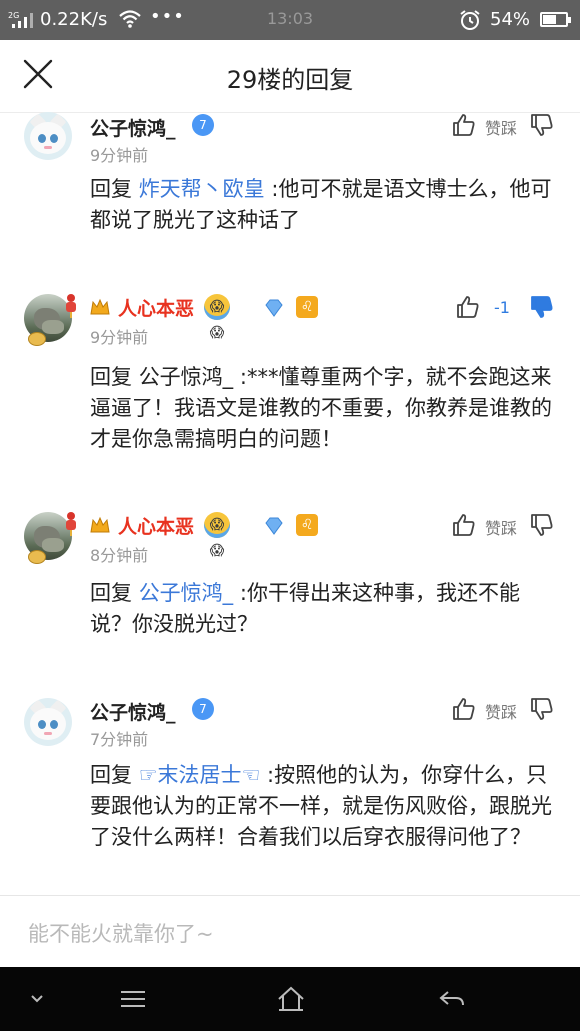 Image resolution: width=580 pixels, height=1031 pixels. What do you see at coordinates (470, 20) in the screenshot?
I see `alarm-icon` at bounding box center [470, 20].